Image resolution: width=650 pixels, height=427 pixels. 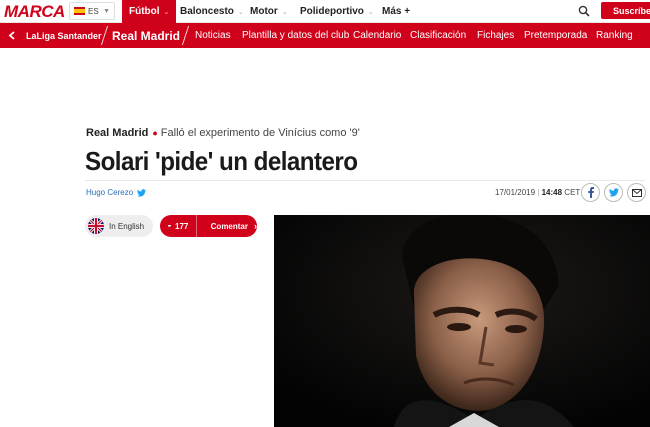 What do you see at coordinates (264, 11) in the screenshot?
I see `tab-motor-label: Motor` at bounding box center [264, 11].